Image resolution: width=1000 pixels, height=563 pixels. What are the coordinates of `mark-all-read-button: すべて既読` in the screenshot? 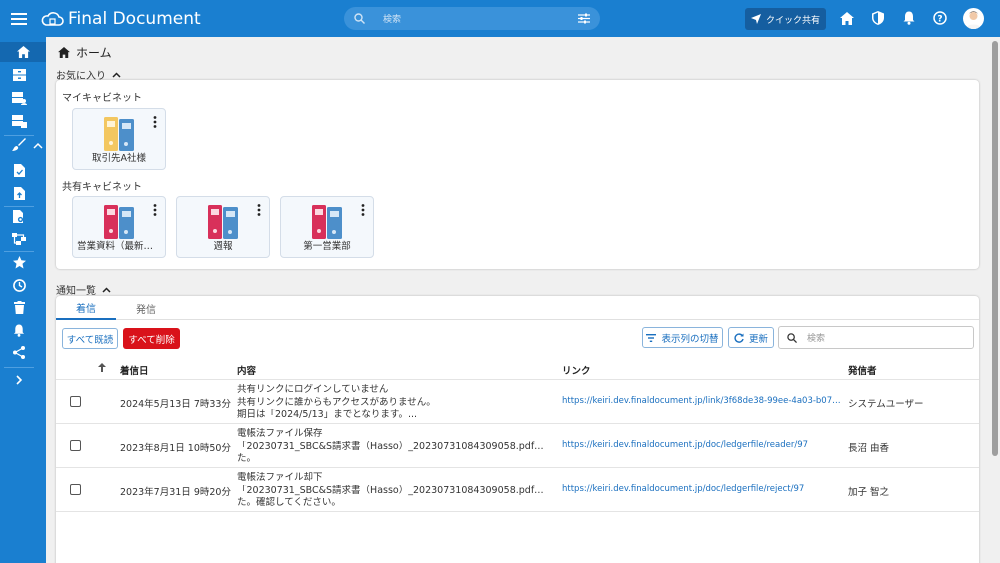 It's located at (90, 338).